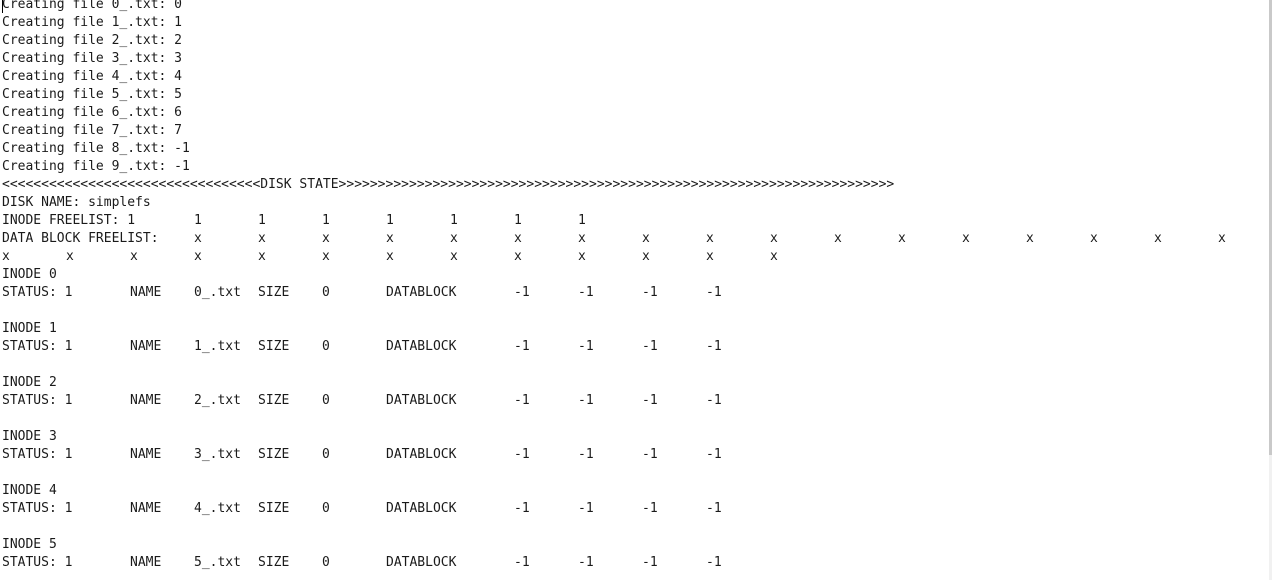 This screenshot has height=580, width=1272. Describe the element at coordinates (29, 328) in the screenshot. I see `inode-header: INODE 1` at that location.